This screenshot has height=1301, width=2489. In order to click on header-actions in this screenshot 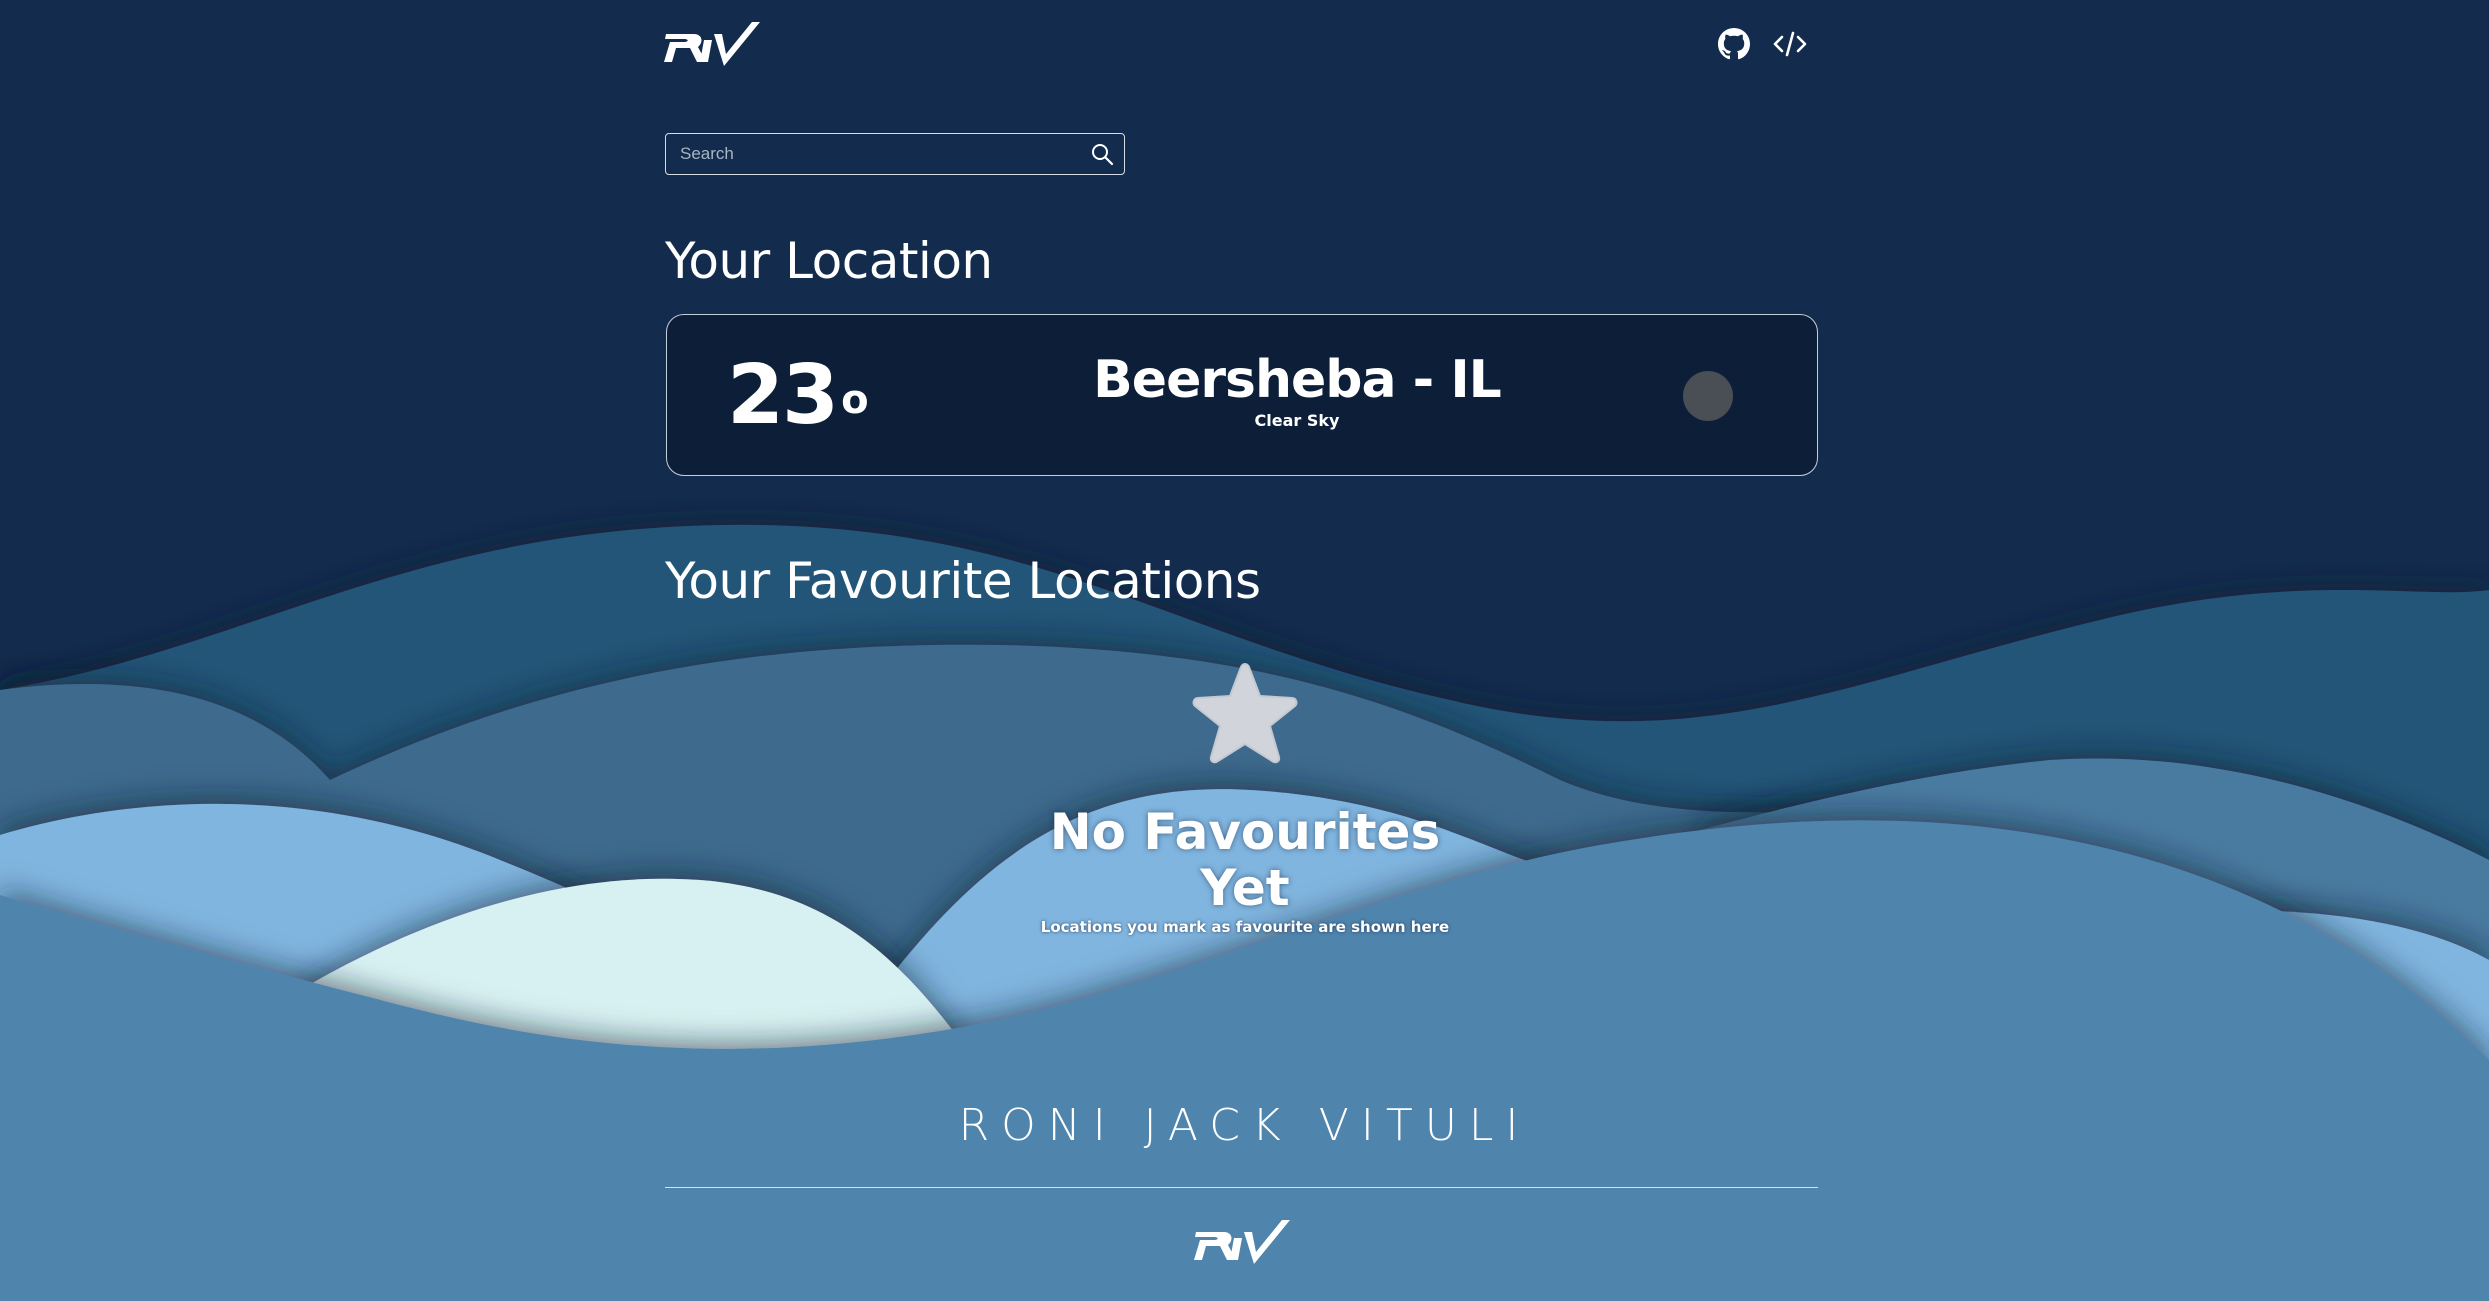, I will do `click(1762, 44)`.